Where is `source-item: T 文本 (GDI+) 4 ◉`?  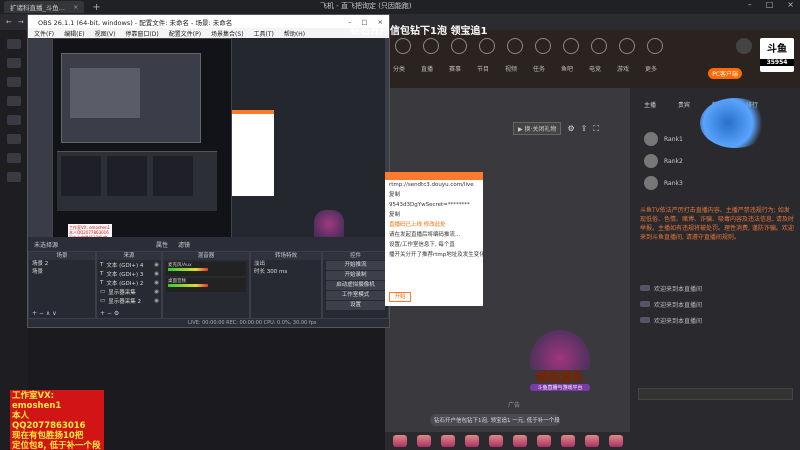
source-item: T 文本 (GDI+) 4 ◉ is located at coordinates (129, 264).